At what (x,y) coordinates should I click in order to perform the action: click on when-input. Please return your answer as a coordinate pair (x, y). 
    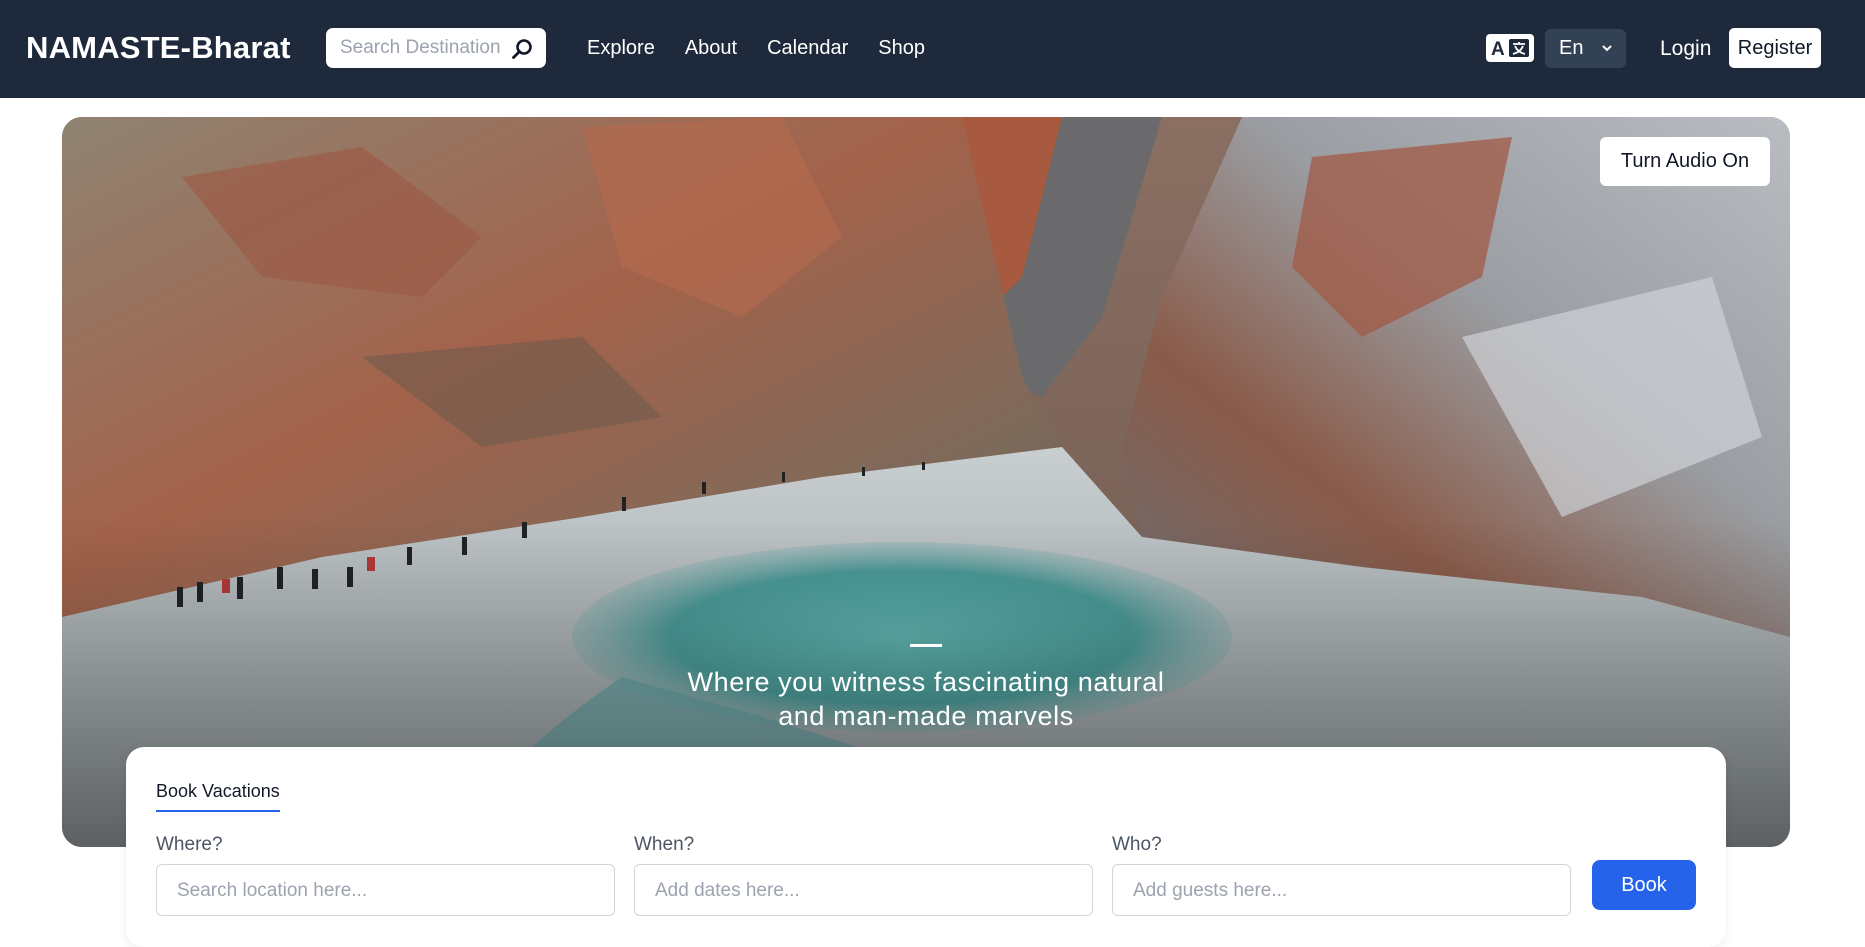
    Looking at the image, I should click on (865, 891).